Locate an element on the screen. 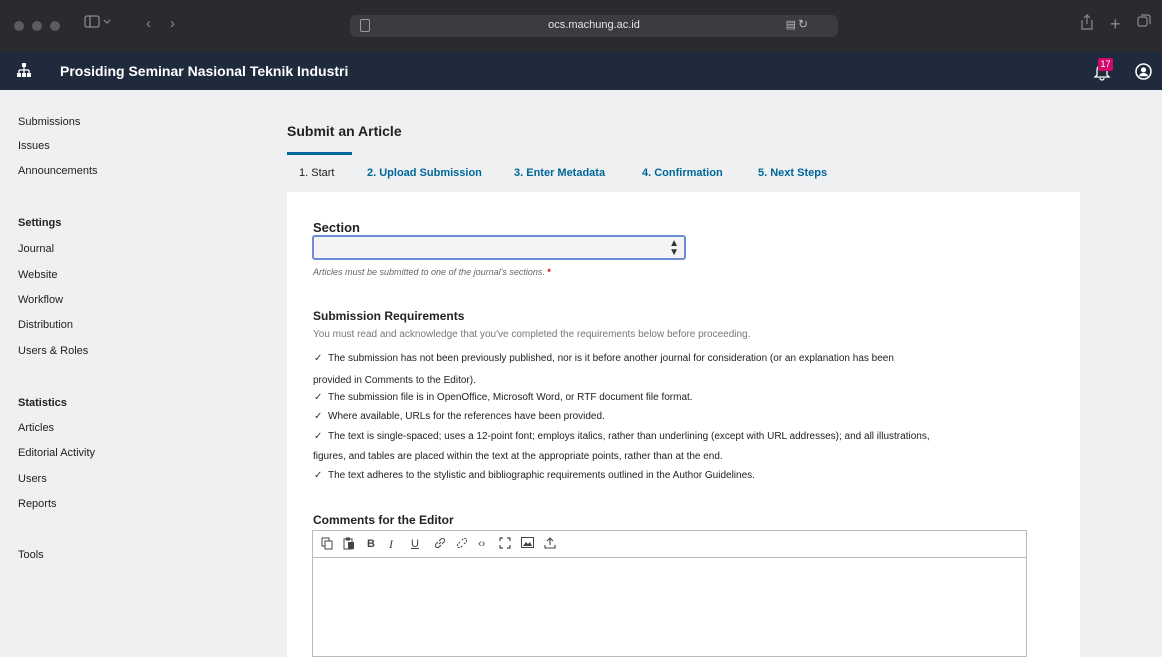  address-bar: ocs.machung.ac.id ▤ ↻ is located at coordinates (594, 26).